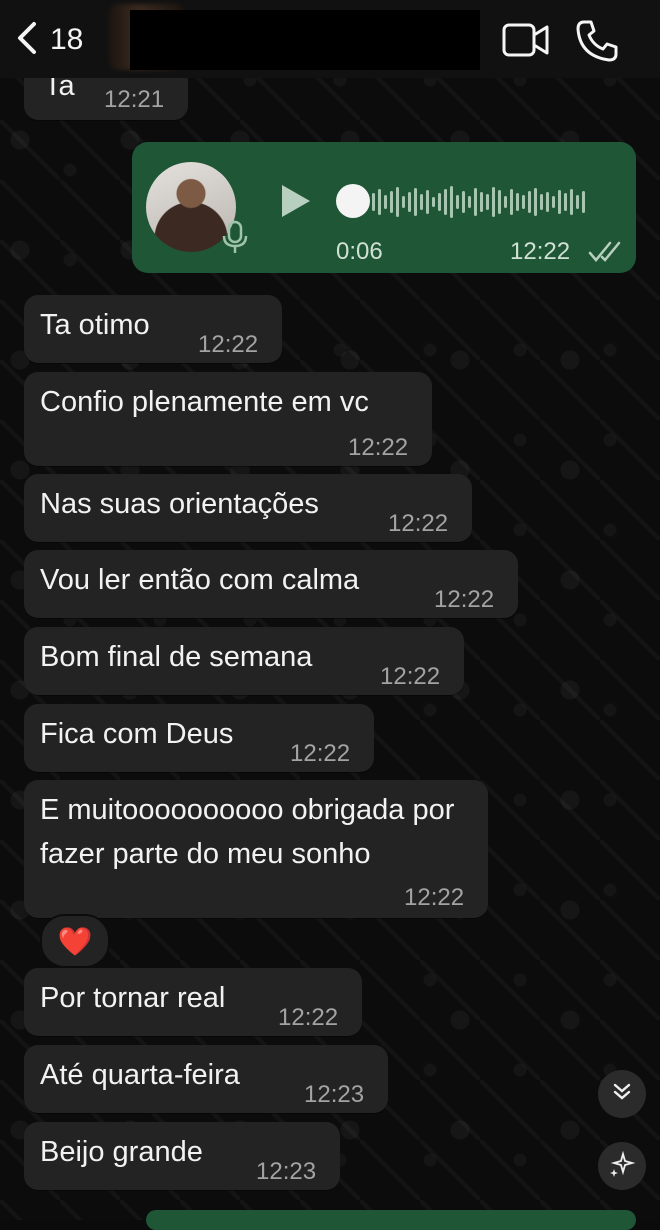 Image resolution: width=660 pixels, height=1230 pixels. Describe the element at coordinates (95, 325) in the screenshot. I see `message-text: Ta otimo` at that location.